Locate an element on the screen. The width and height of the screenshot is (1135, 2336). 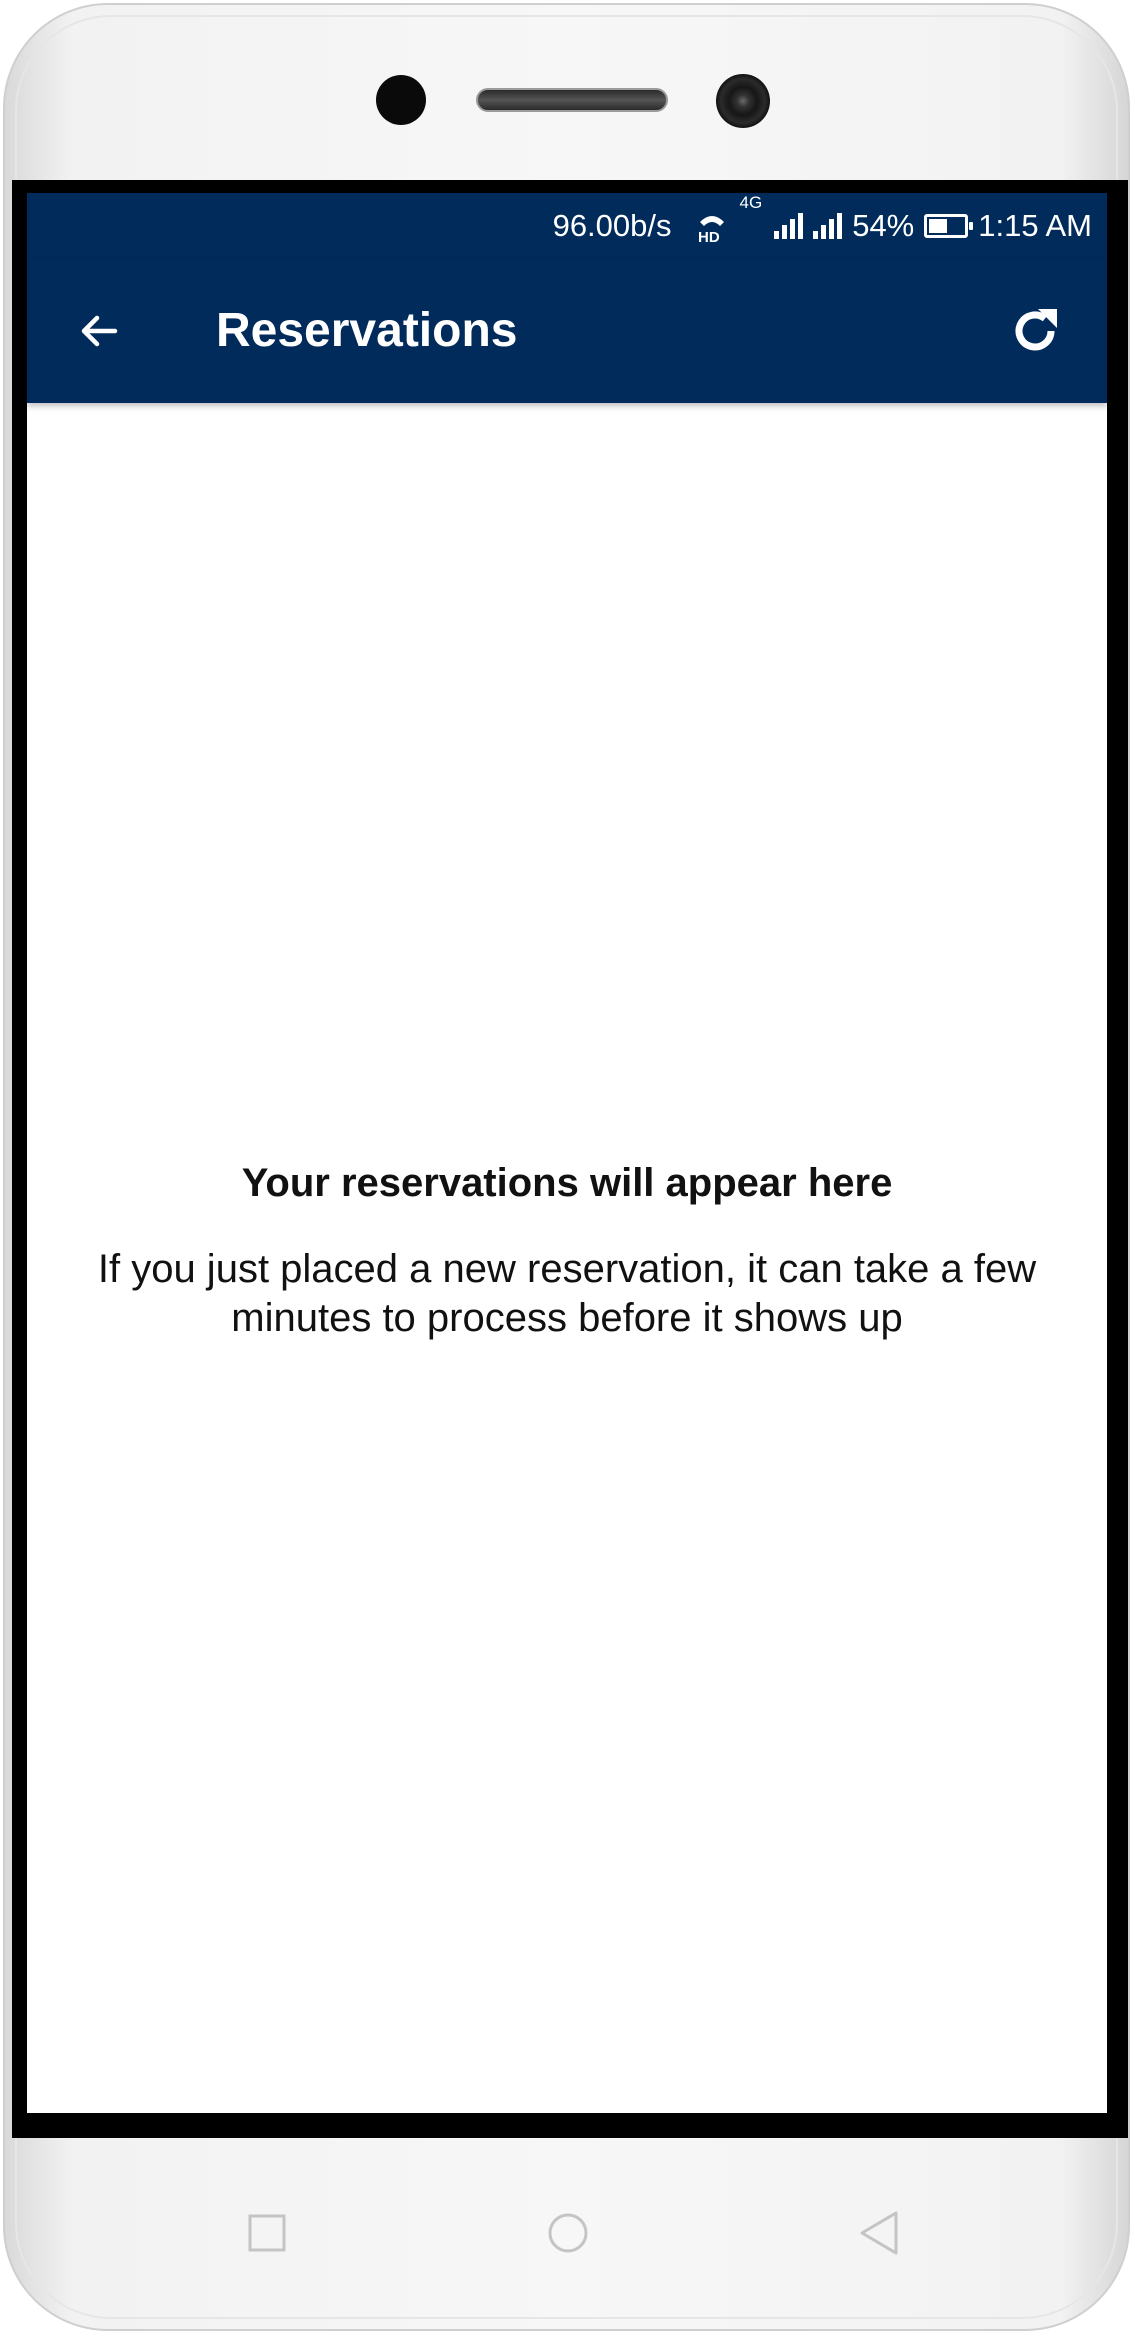
svg-text: HD is located at coordinates (709, 236).